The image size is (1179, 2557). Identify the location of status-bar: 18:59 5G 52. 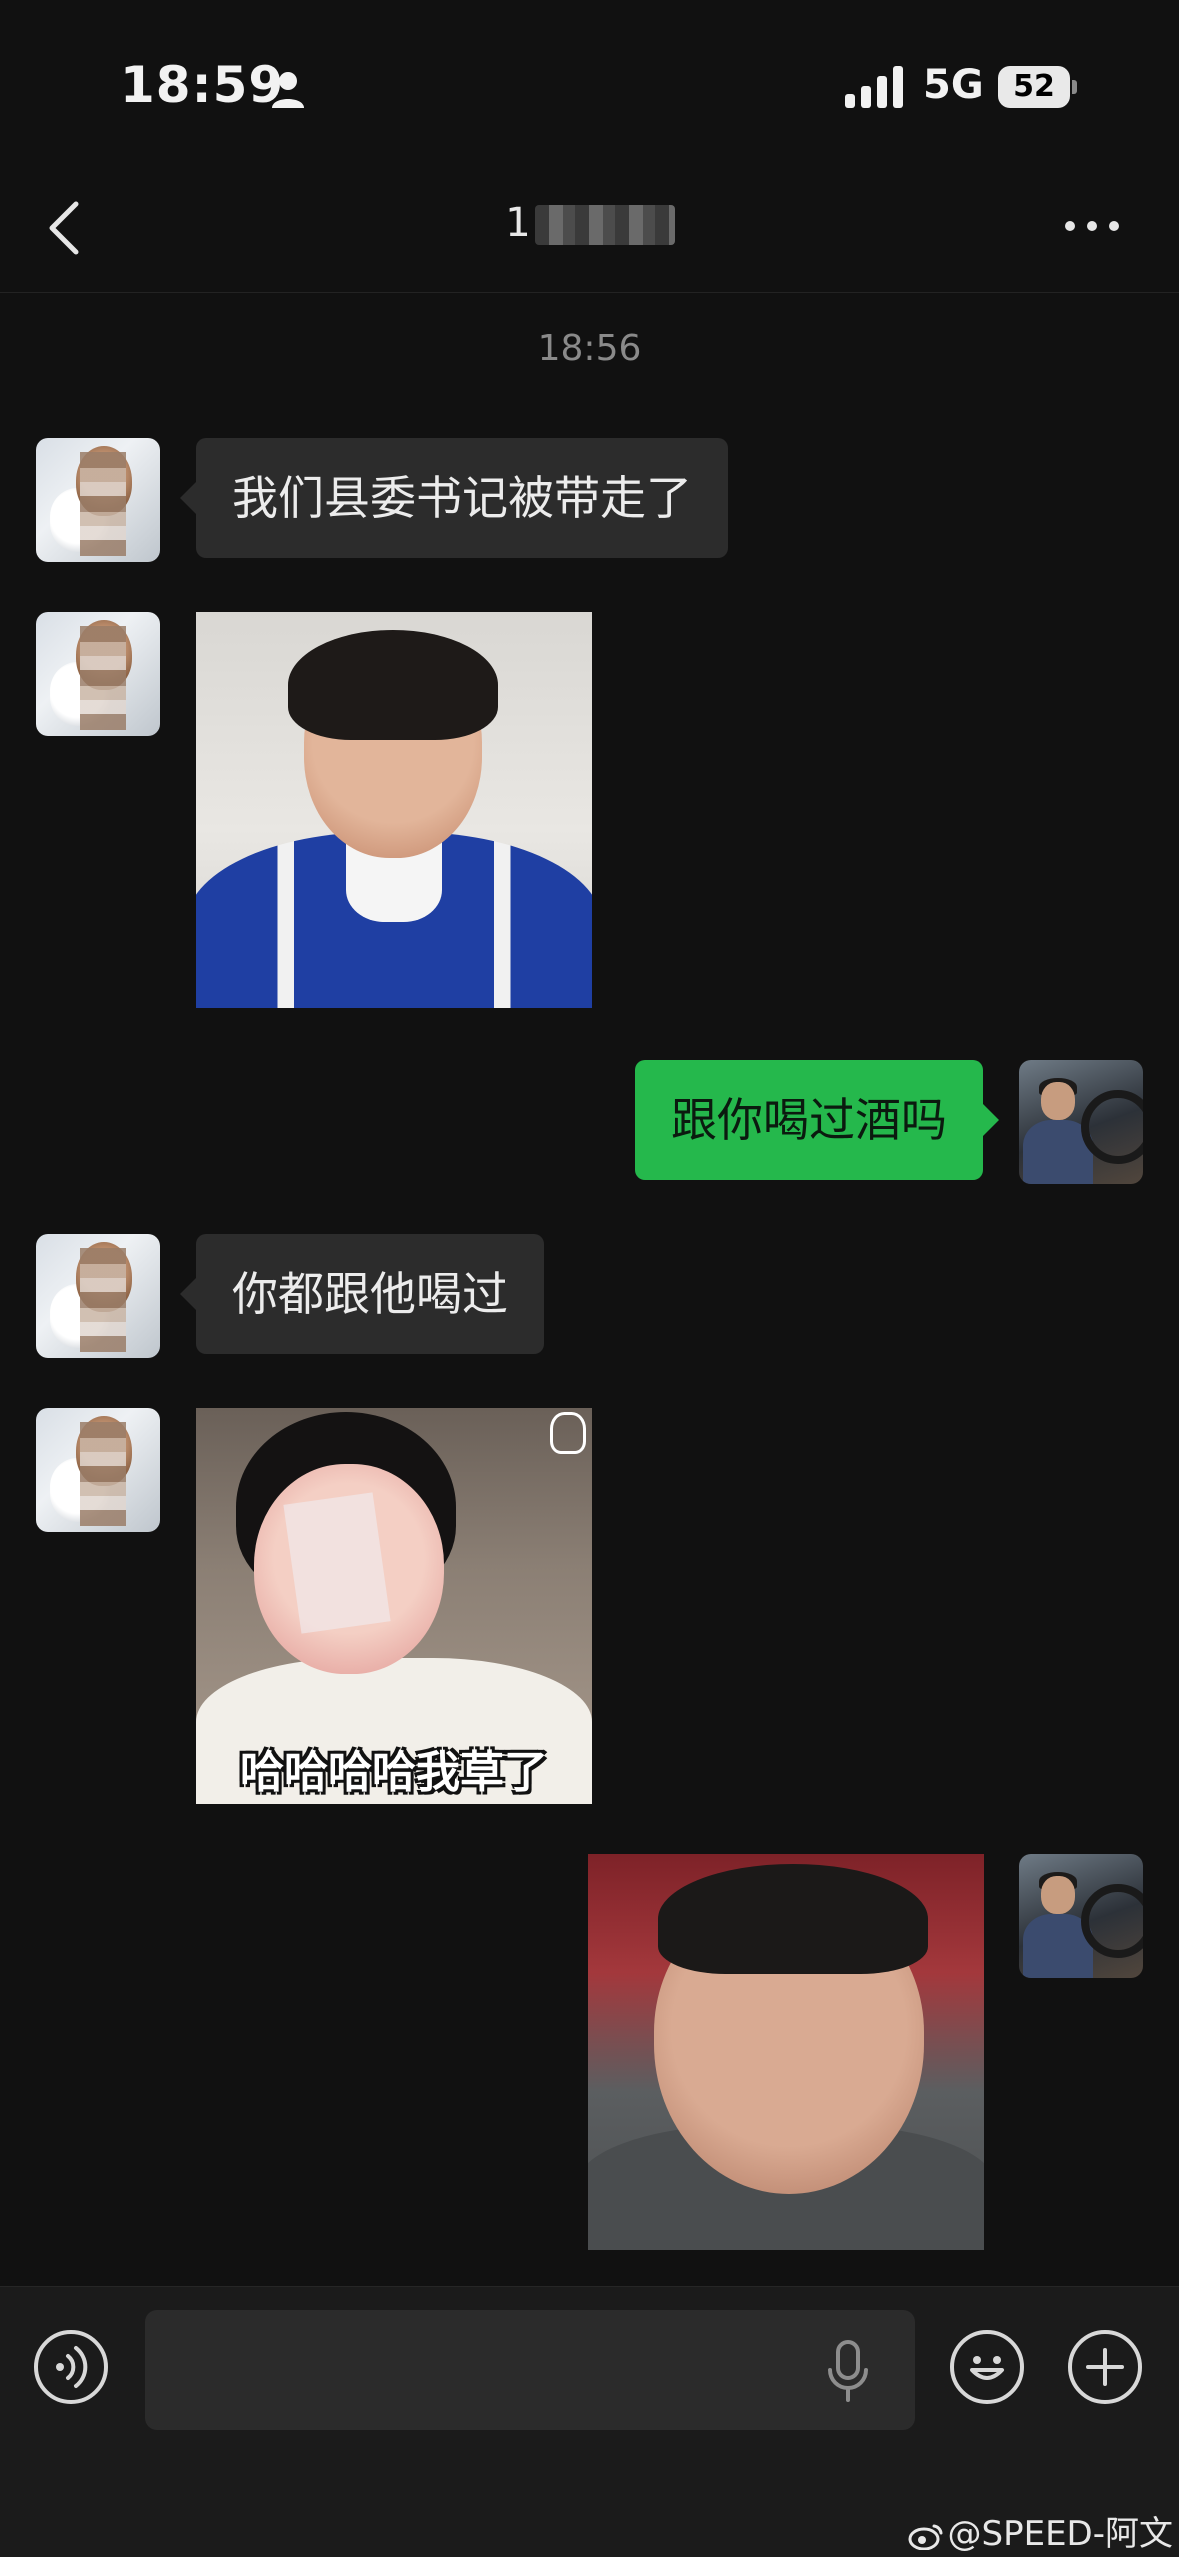
(589, 85).